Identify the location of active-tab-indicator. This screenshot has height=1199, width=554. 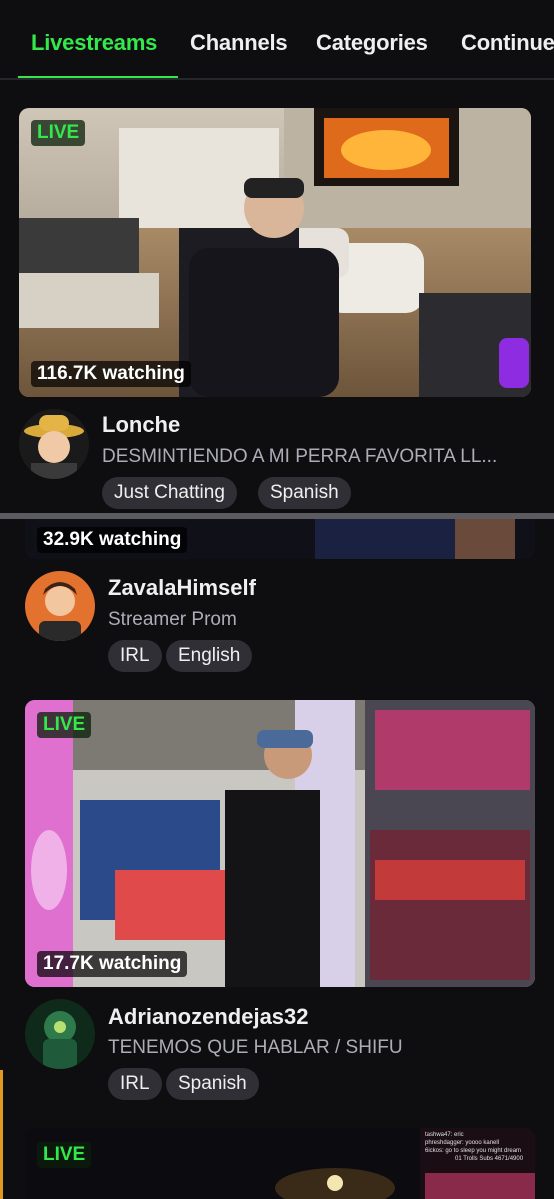
(98, 77).